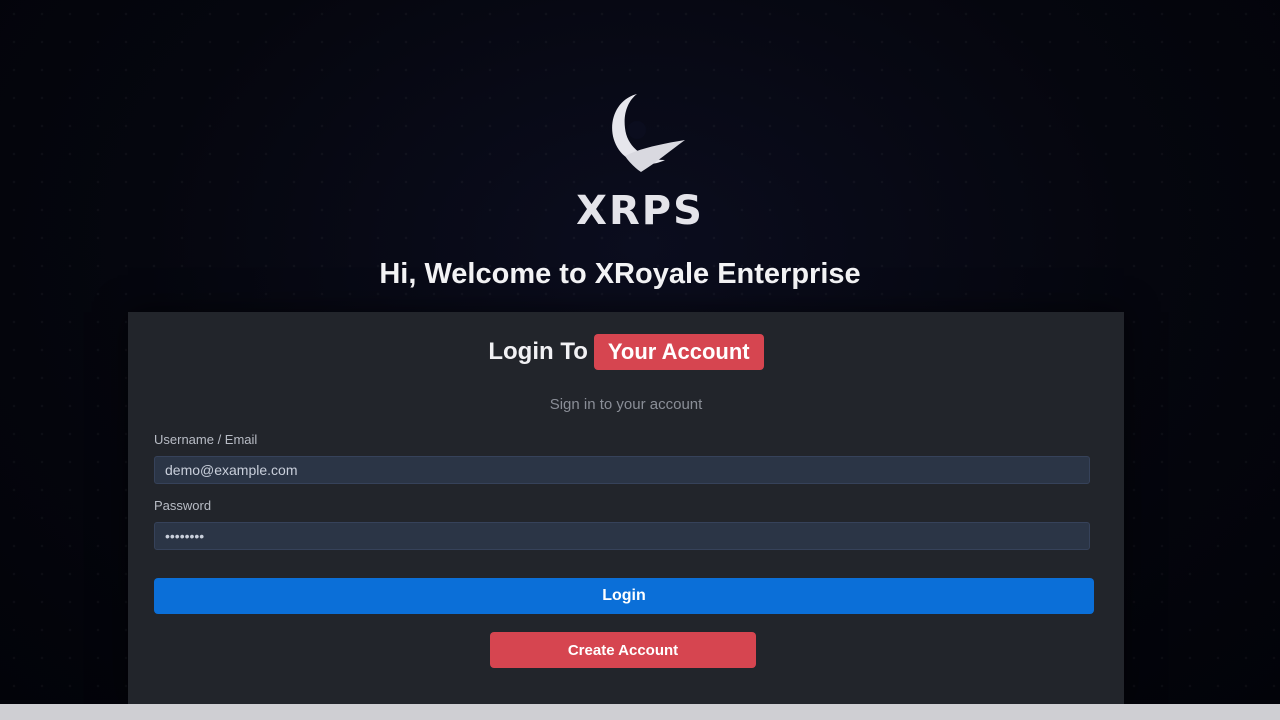 The width and height of the screenshot is (1280, 720). What do you see at coordinates (620, 274) in the screenshot?
I see `welcome-heading: Hi, Welcome to XRoyale Enterprise` at bounding box center [620, 274].